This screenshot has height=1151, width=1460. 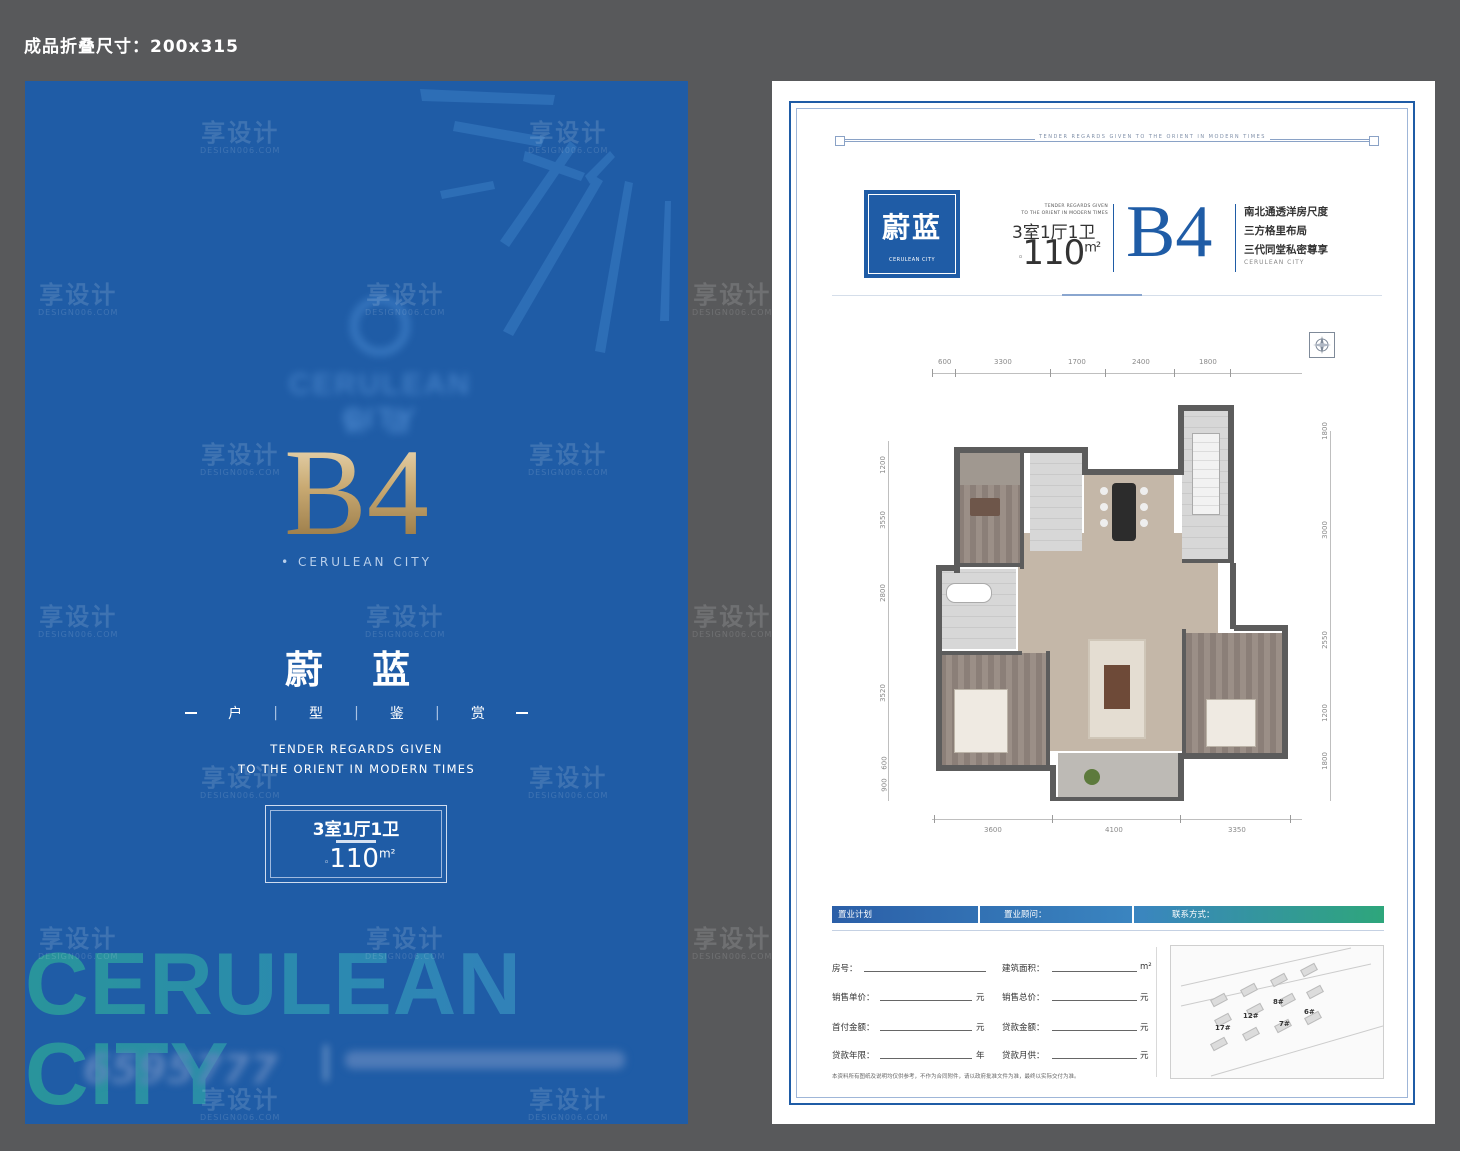 What do you see at coordinates (356, 713) in the screenshot?
I see `cover-tags: 户 | 型 | 鉴 | 赏` at bounding box center [356, 713].